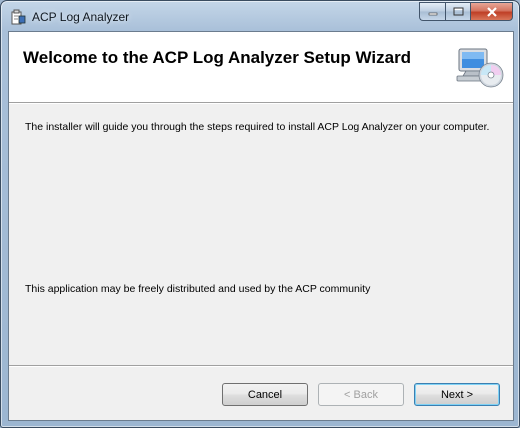 The image size is (520, 428). I want to click on close-icon, so click(491, 11).